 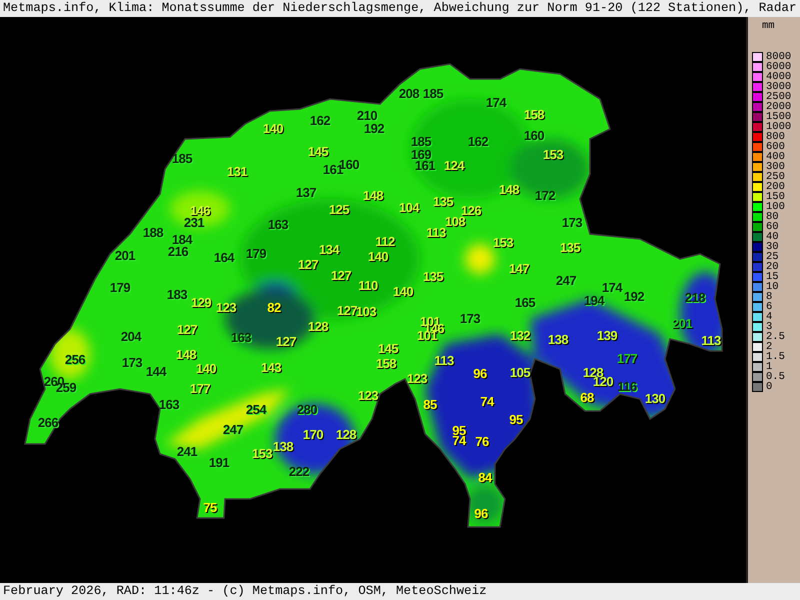 I want to click on legend-label: 60, so click(x=772, y=227).